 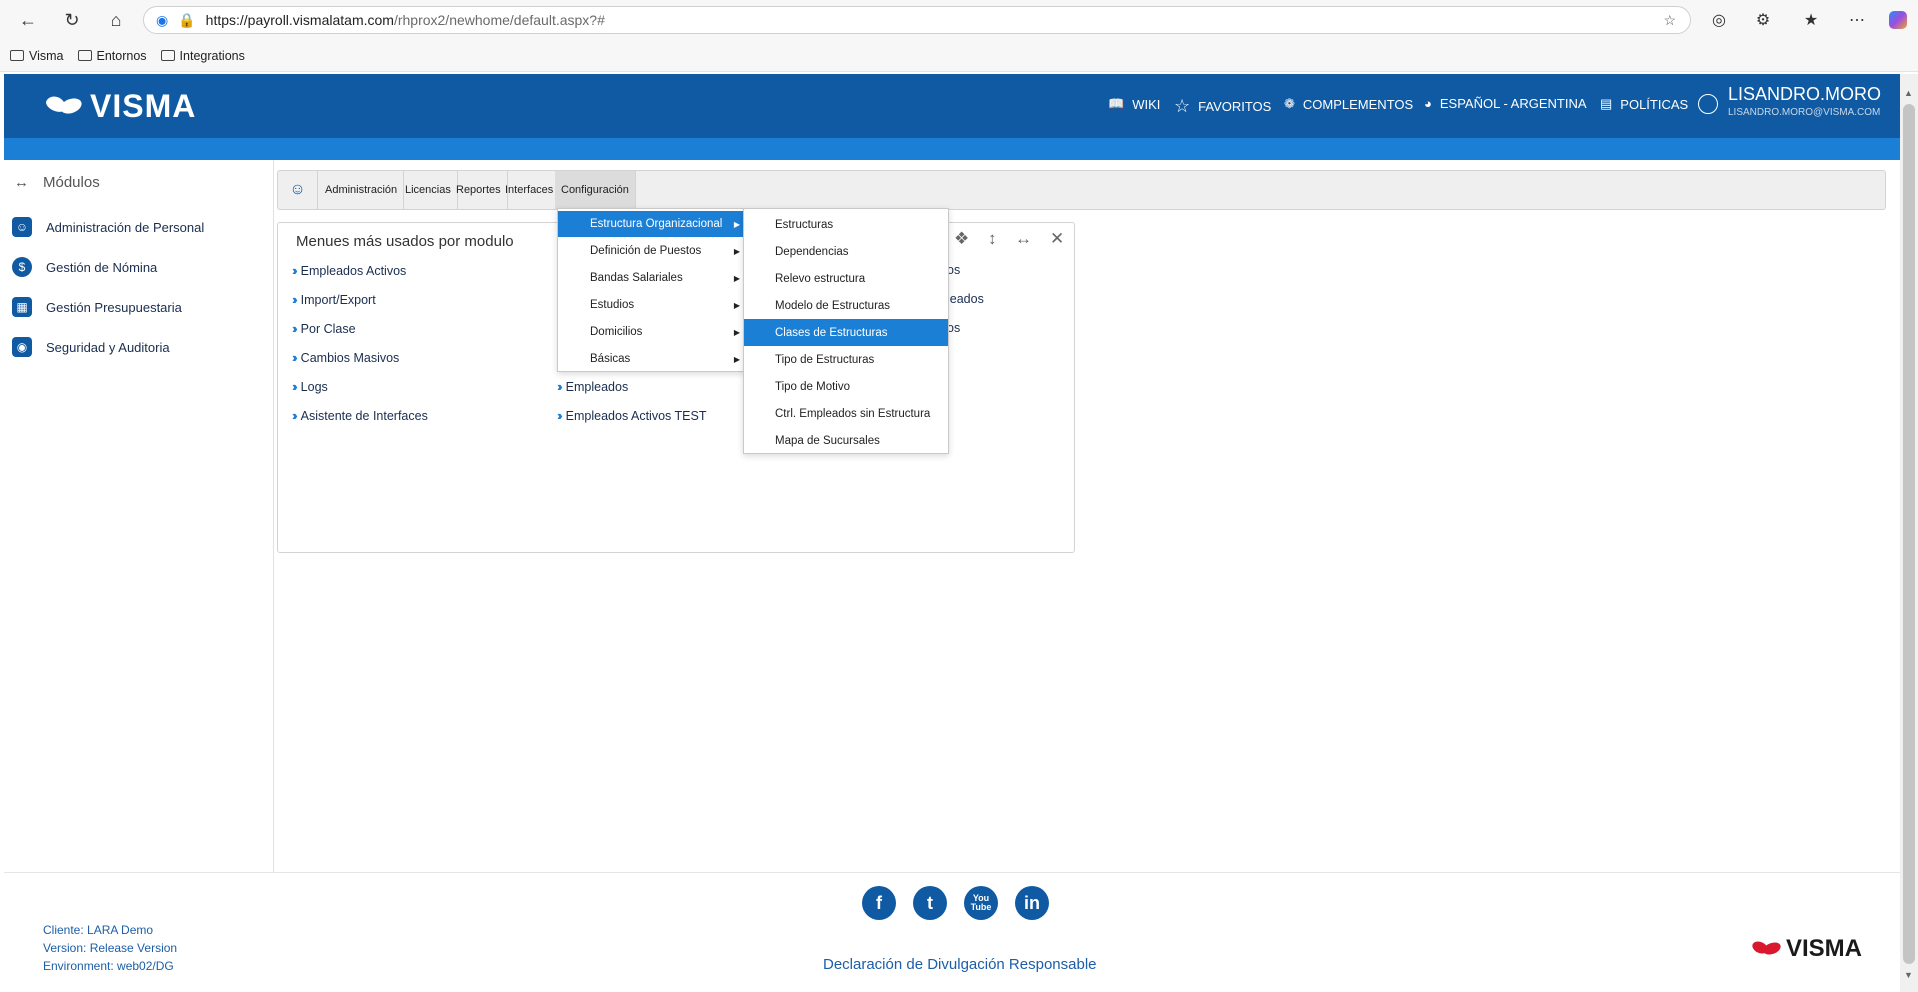 What do you see at coordinates (1428, 103) in the screenshot?
I see `globe-icon: ◕` at bounding box center [1428, 103].